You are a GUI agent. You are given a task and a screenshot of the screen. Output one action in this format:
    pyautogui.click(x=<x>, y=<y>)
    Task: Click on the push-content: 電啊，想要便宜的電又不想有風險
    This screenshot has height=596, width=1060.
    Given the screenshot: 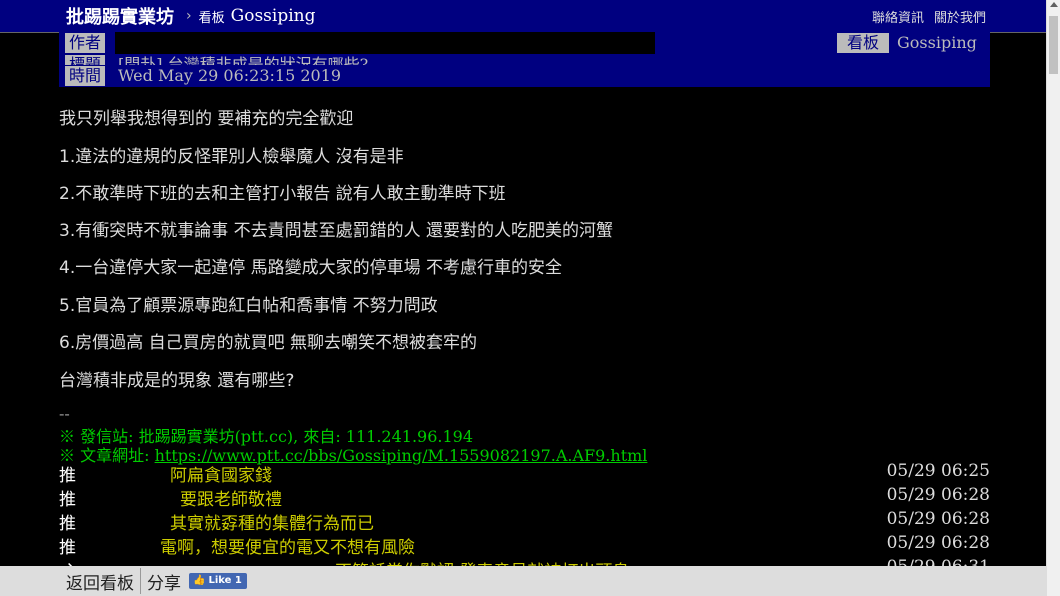 What is the action you would take?
    pyautogui.click(x=287, y=548)
    